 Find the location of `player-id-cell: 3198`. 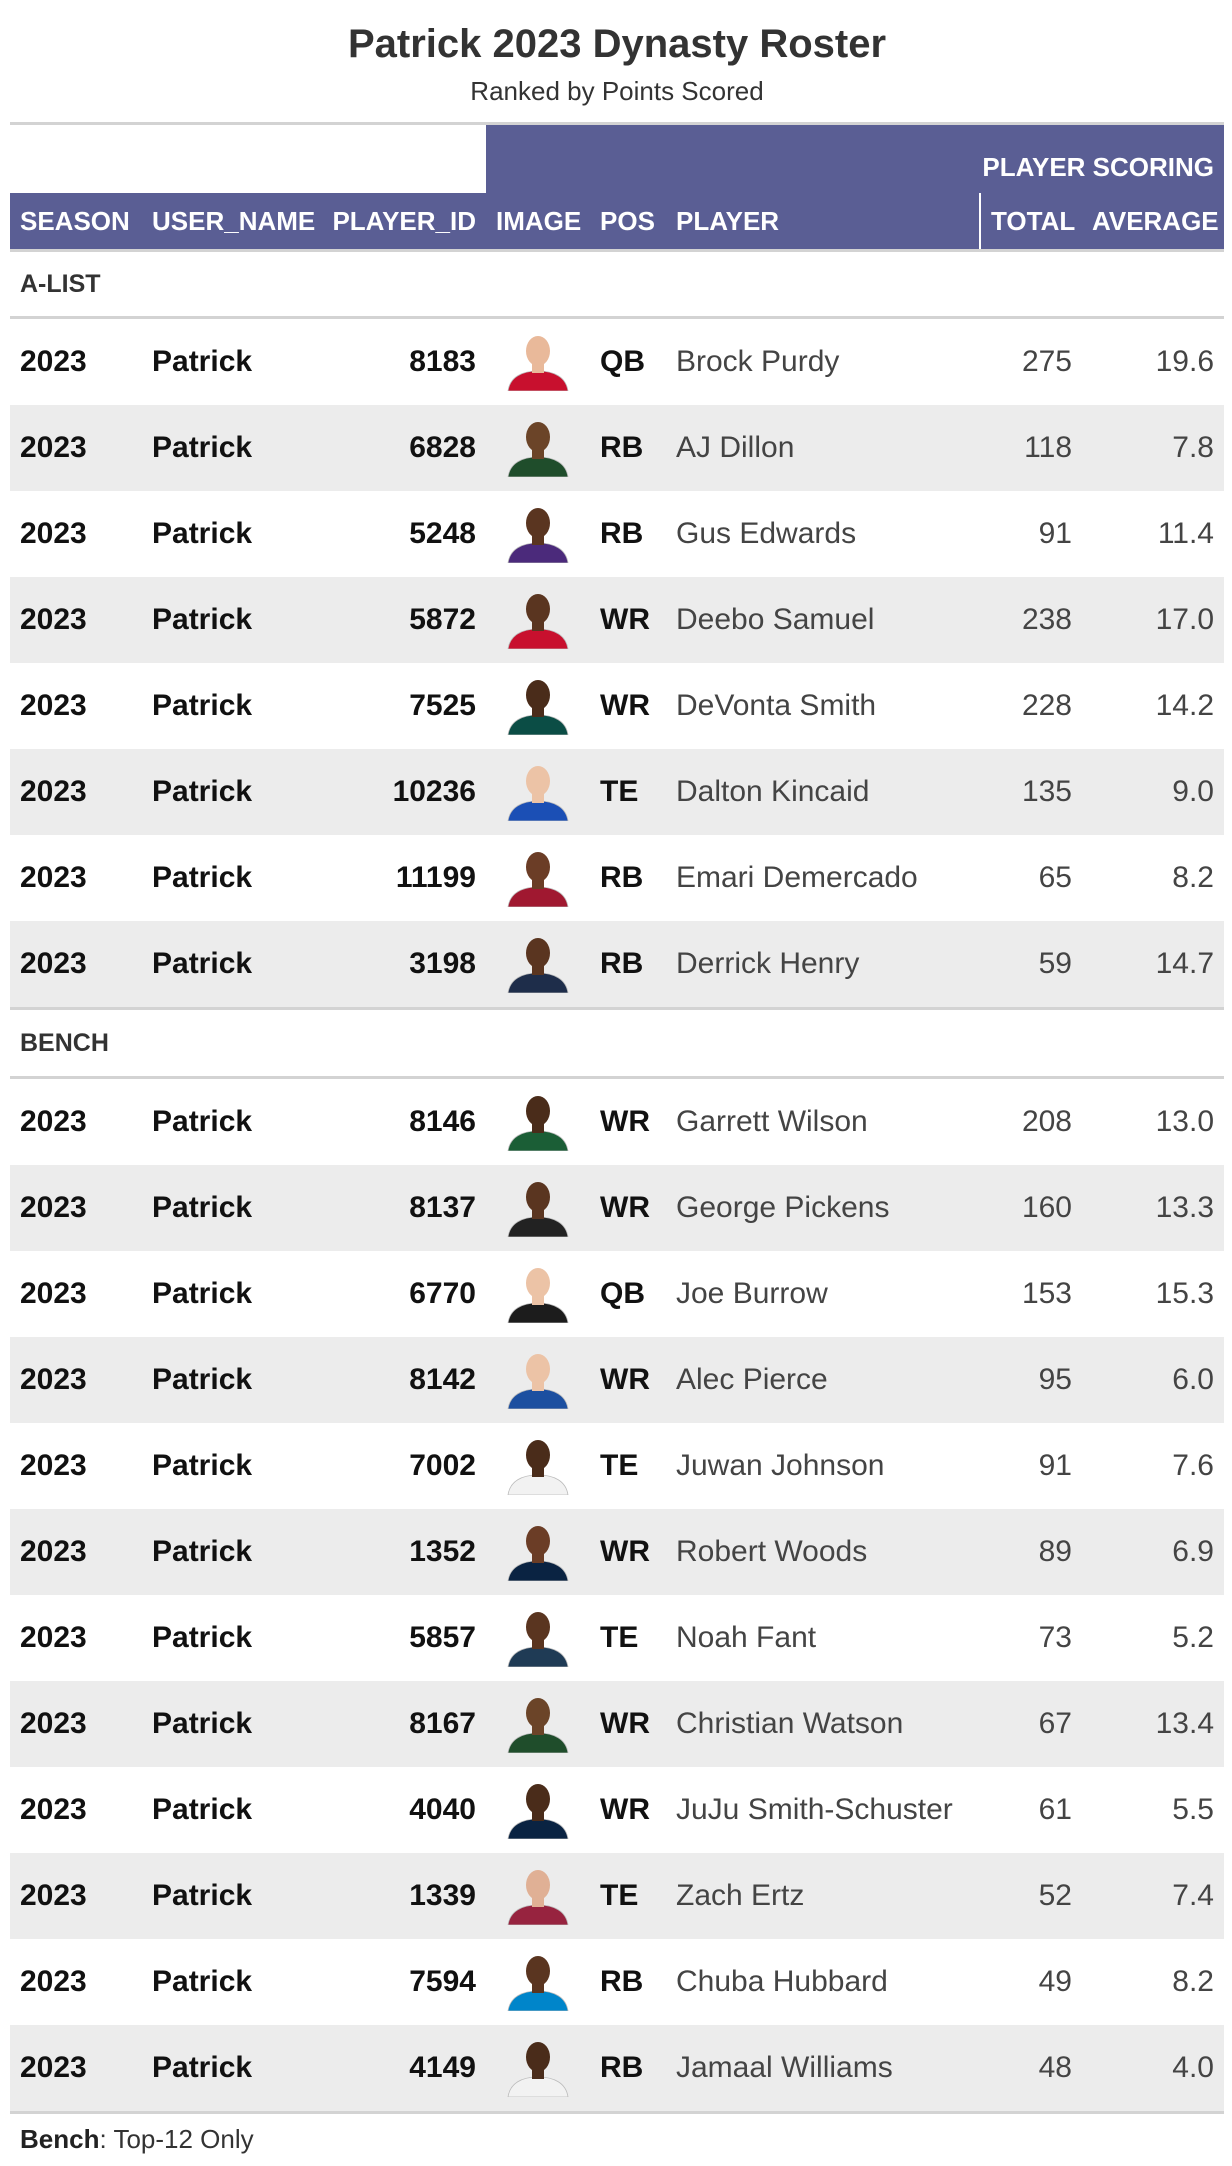

player-id-cell: 3198 is located at coordinates (398, 965).